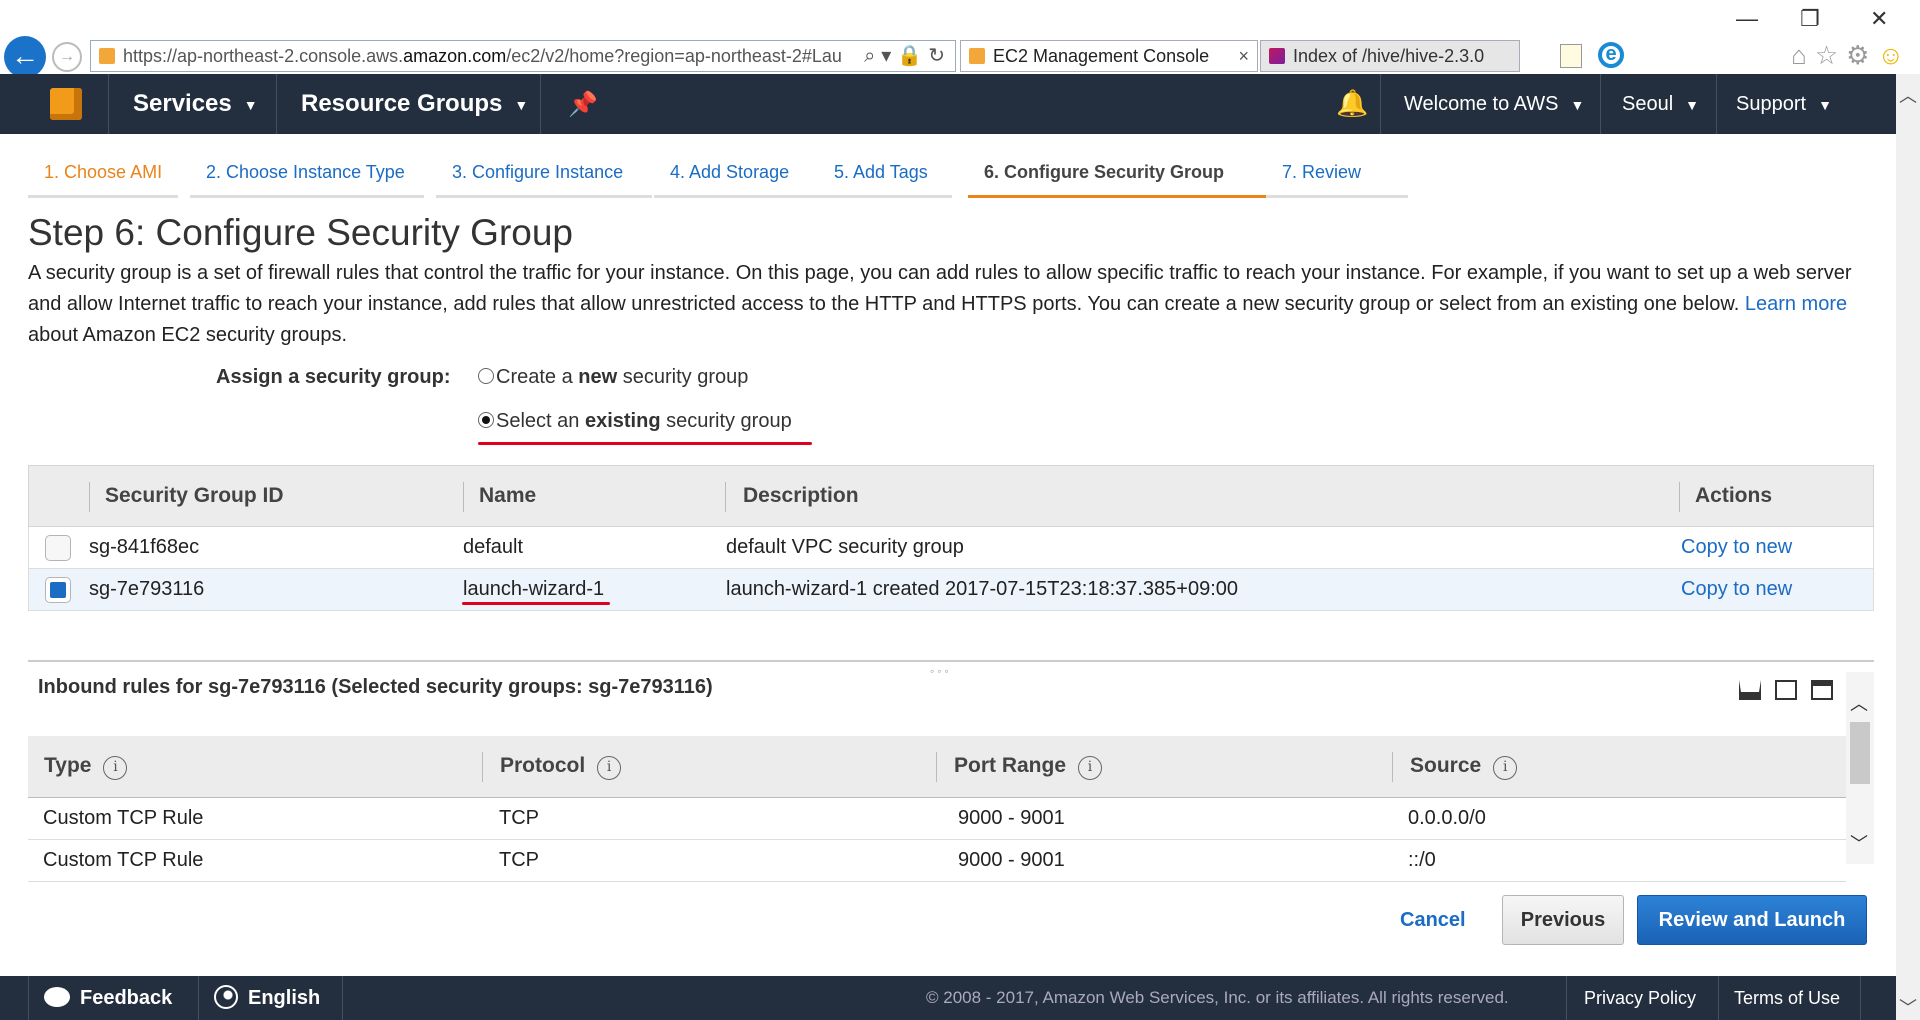 The width and height of the screenshot is (1920, 1020). Describe the element at coordinates (937, 767) in the screenshot. I see `table-header: Type i Protocol i Port Range i Source i` at that location.